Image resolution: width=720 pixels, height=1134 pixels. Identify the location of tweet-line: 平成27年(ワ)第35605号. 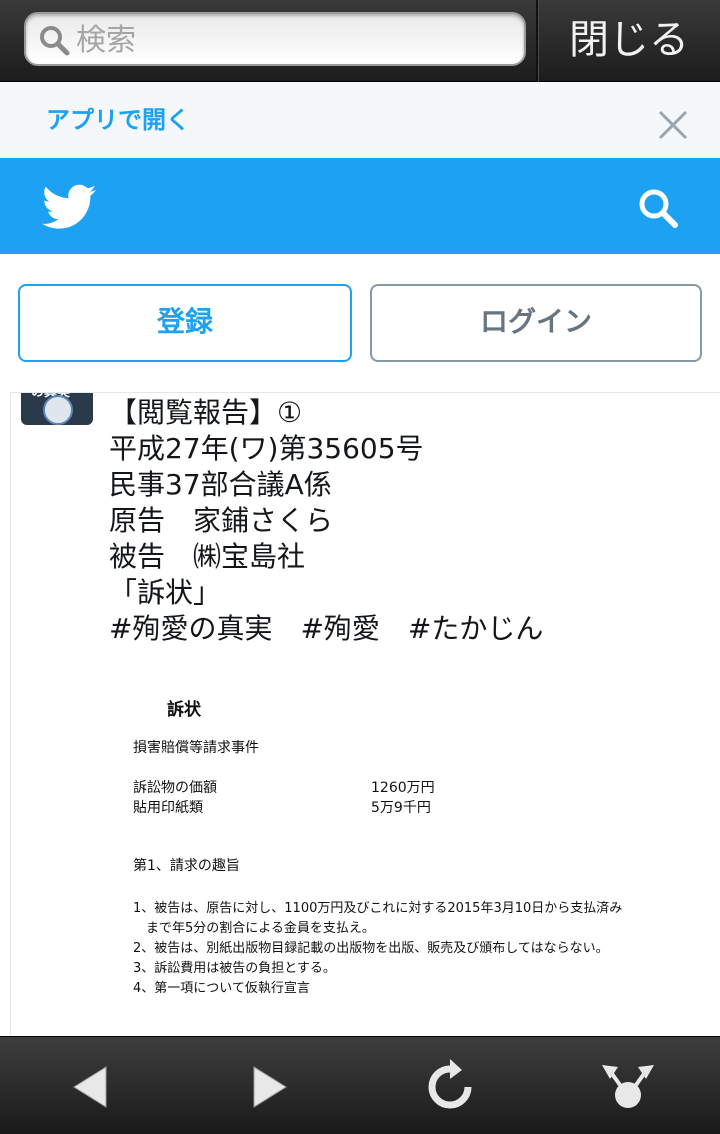
(266, 448).